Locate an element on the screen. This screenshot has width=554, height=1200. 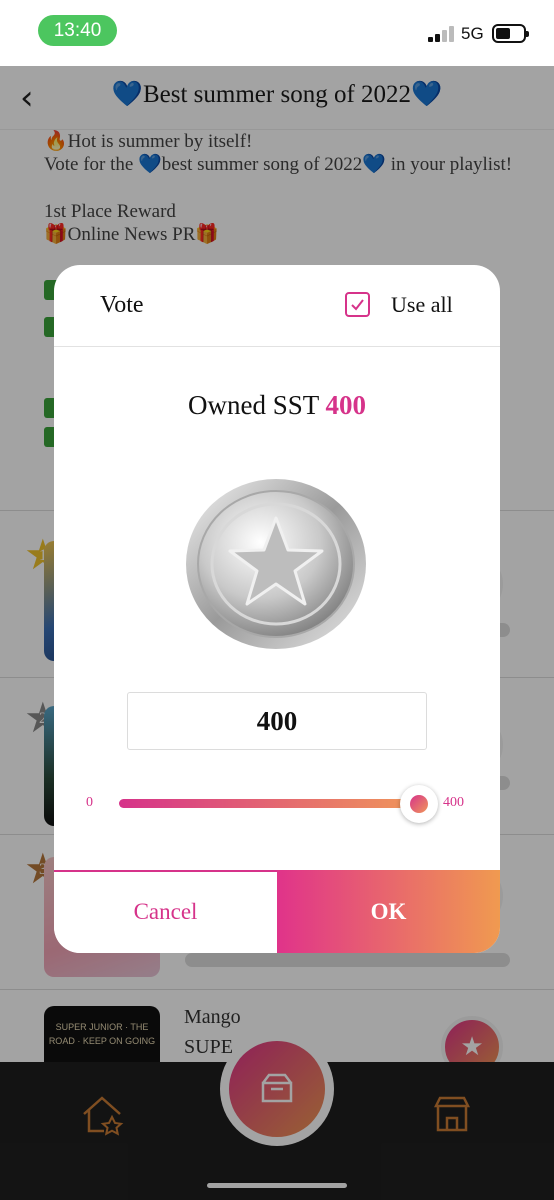
silver-star-coin-icon is located at coordinates (276, 564).